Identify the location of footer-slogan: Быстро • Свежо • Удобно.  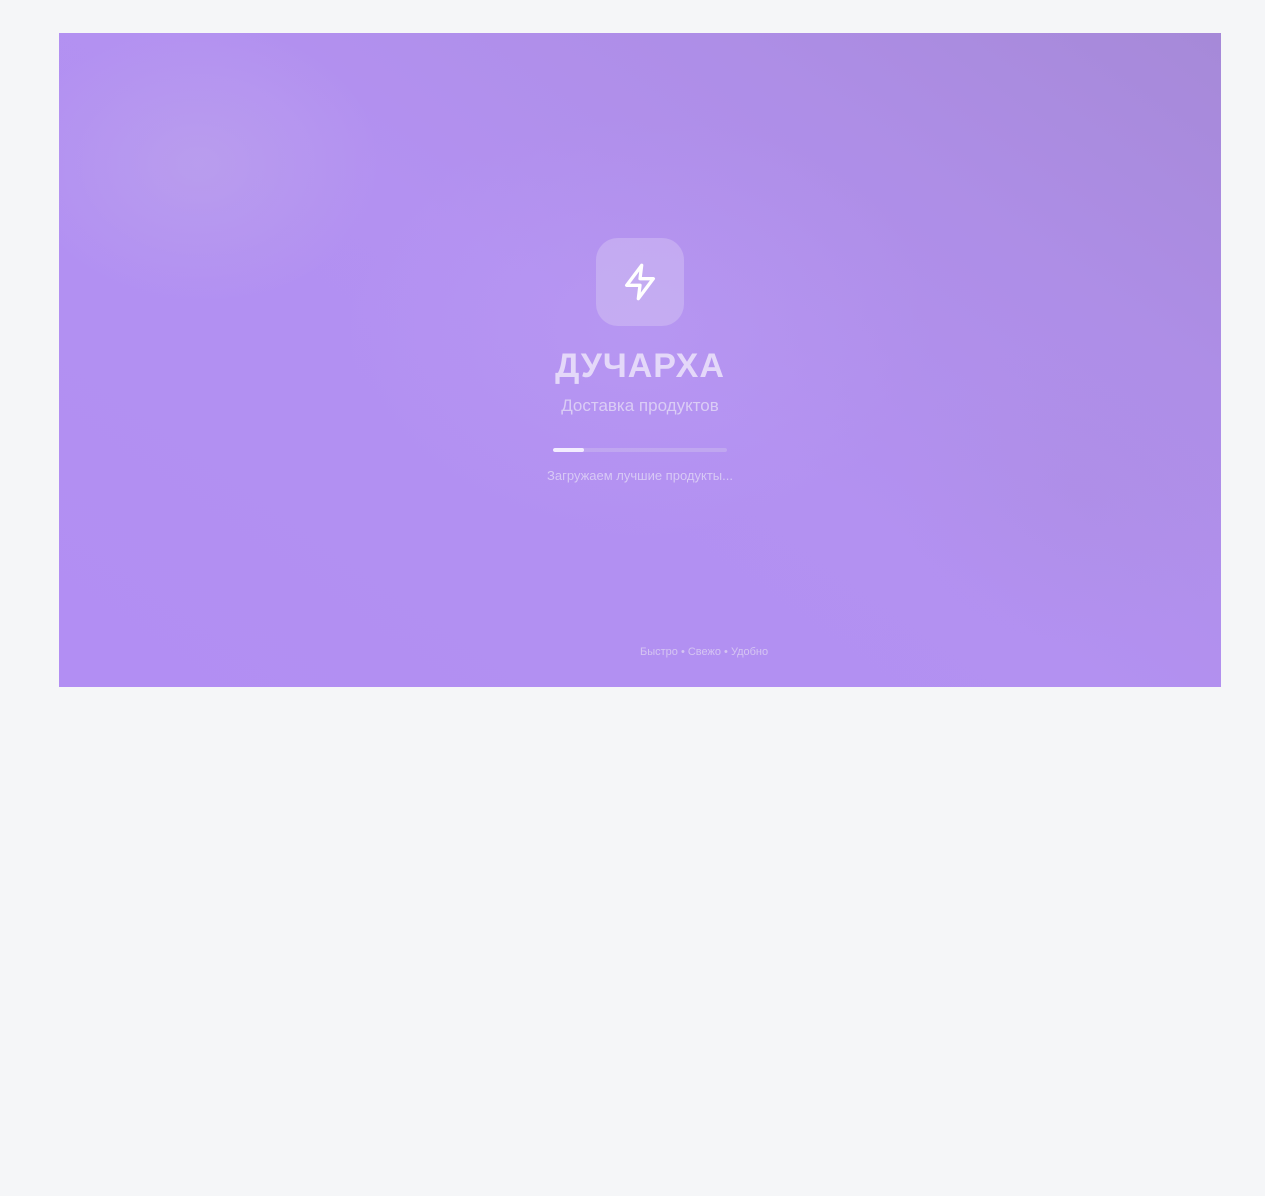
(704, 652).